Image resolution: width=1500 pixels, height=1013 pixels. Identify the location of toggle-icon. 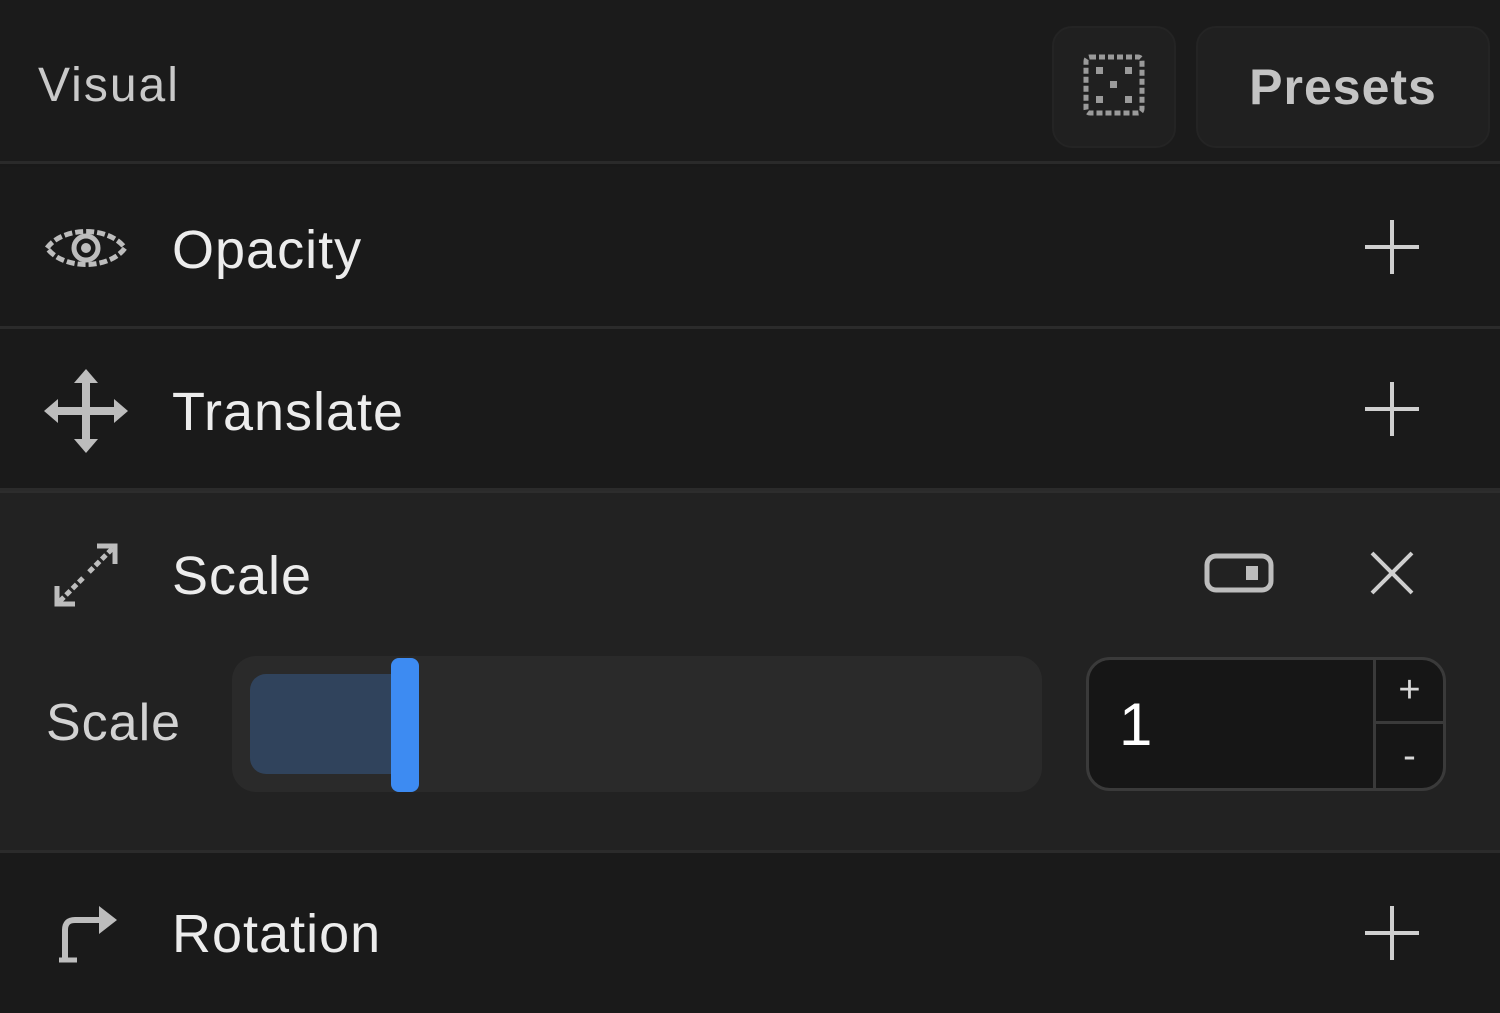
(1239, 575).